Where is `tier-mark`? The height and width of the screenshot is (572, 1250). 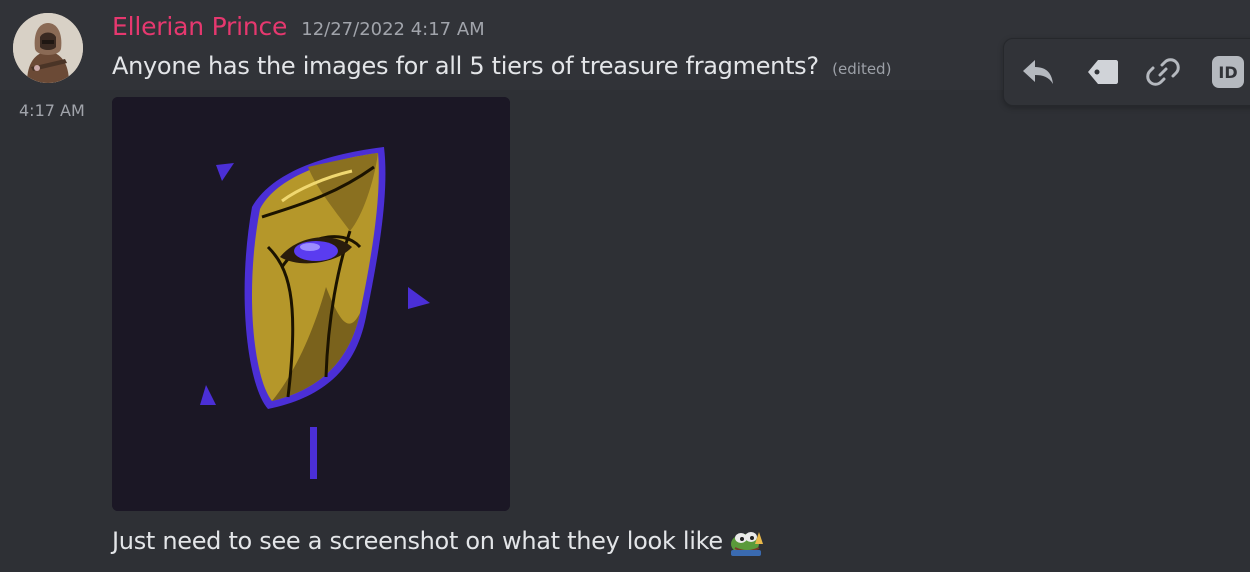 tier-mark is located at coordinates (313, 453).